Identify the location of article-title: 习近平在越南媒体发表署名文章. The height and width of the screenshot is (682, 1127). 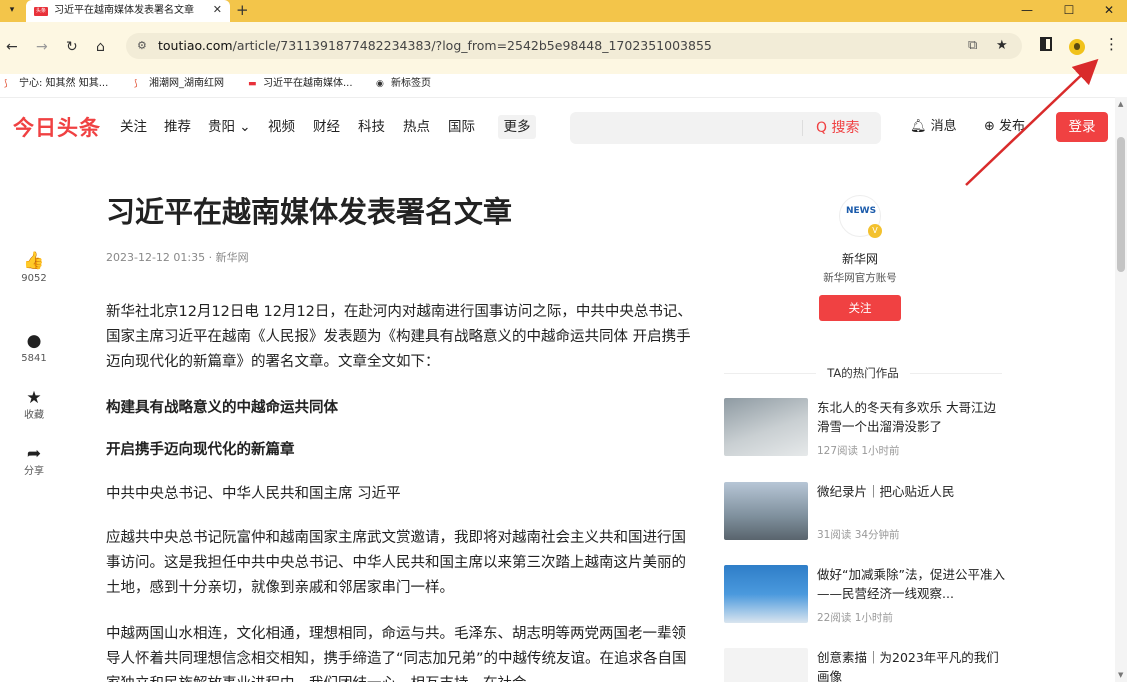
(309, 212).